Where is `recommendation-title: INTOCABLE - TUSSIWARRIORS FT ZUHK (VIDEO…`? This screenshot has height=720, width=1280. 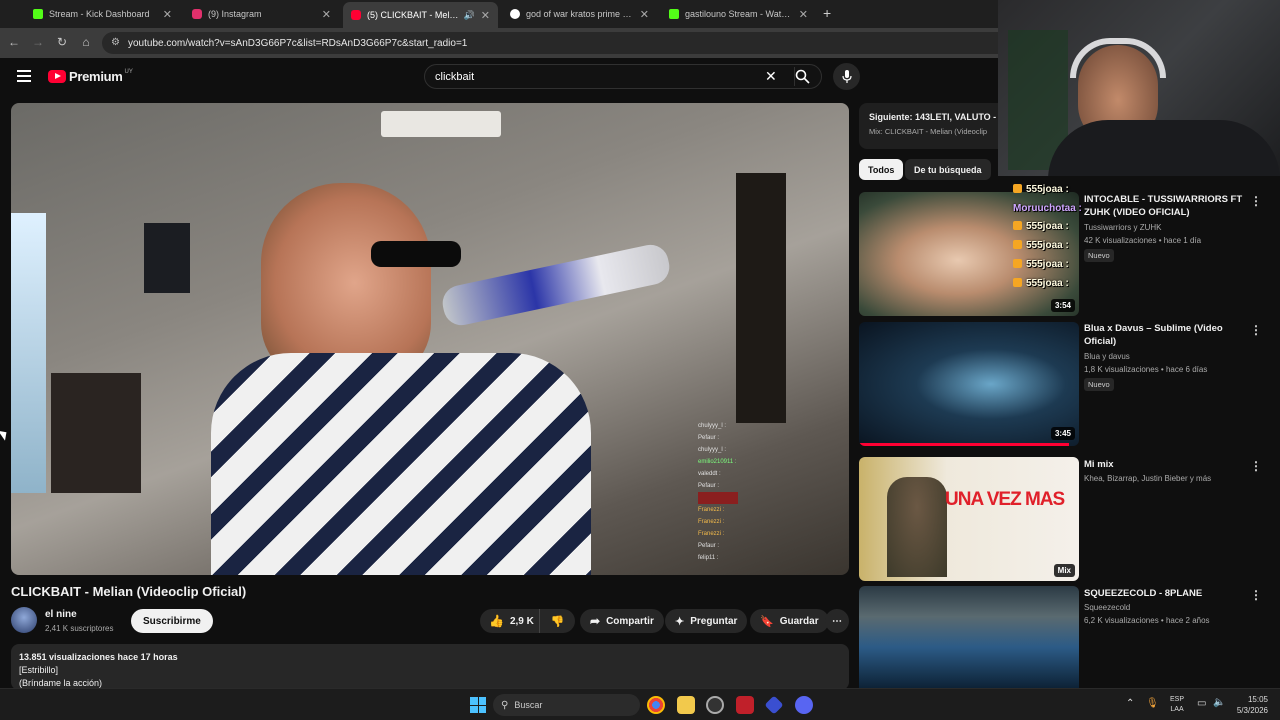 recommendation-title: INTOCABLE - TUSSIWARRIORS FT ZUHK (VIDEO… is located at coordinates (1164, 206).